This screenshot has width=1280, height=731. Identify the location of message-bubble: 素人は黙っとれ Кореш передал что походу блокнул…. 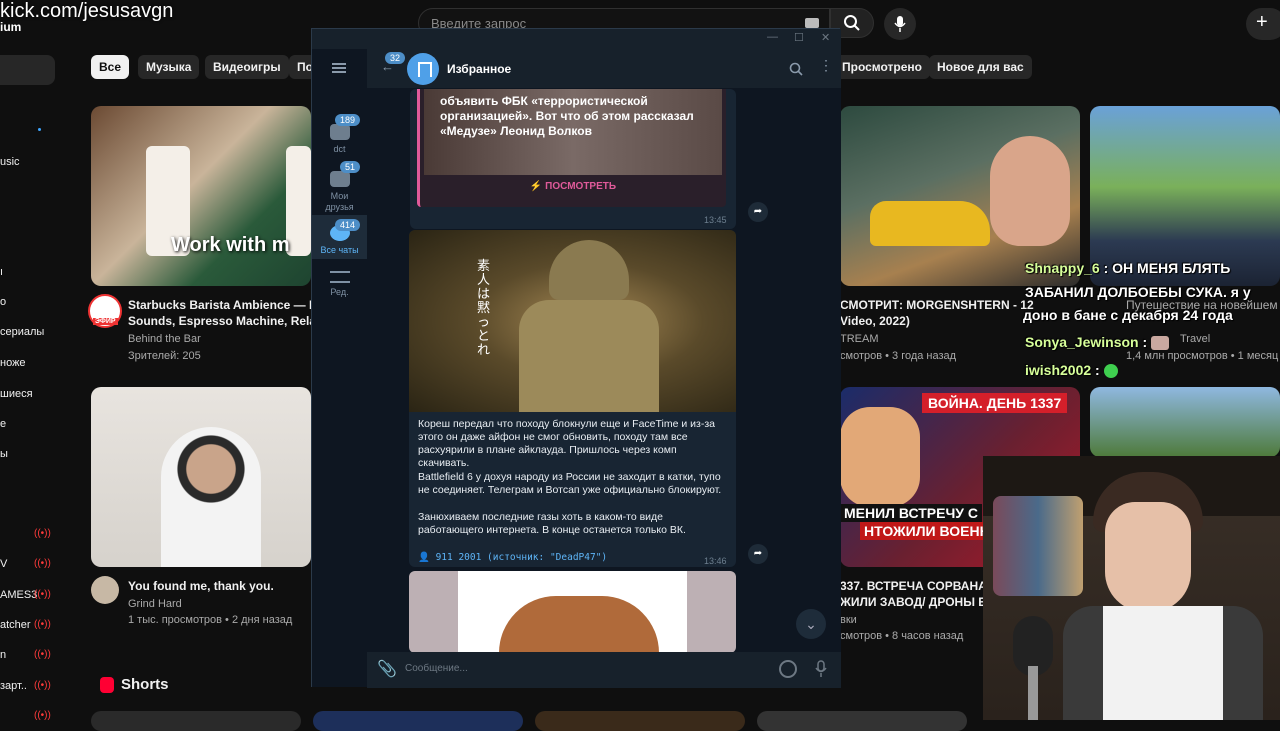
(572, 398).